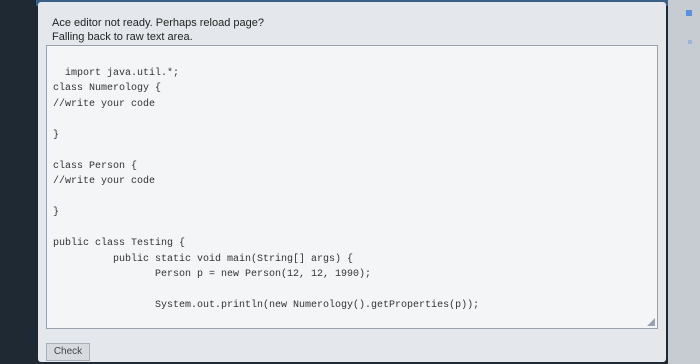  I want to click on screen-edge, so click(684, 182).